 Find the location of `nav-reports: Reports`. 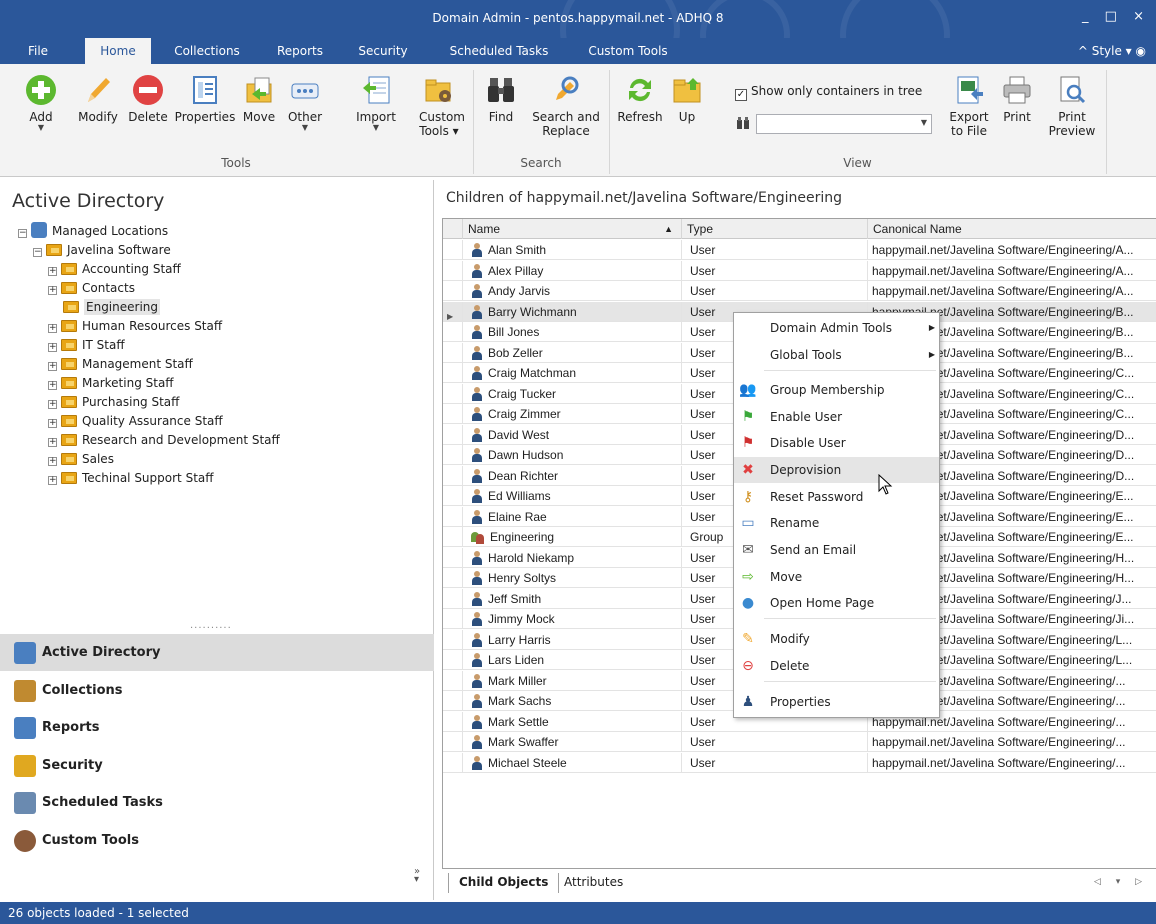

nav-reports: Reports is located at coordinates (217, 727).